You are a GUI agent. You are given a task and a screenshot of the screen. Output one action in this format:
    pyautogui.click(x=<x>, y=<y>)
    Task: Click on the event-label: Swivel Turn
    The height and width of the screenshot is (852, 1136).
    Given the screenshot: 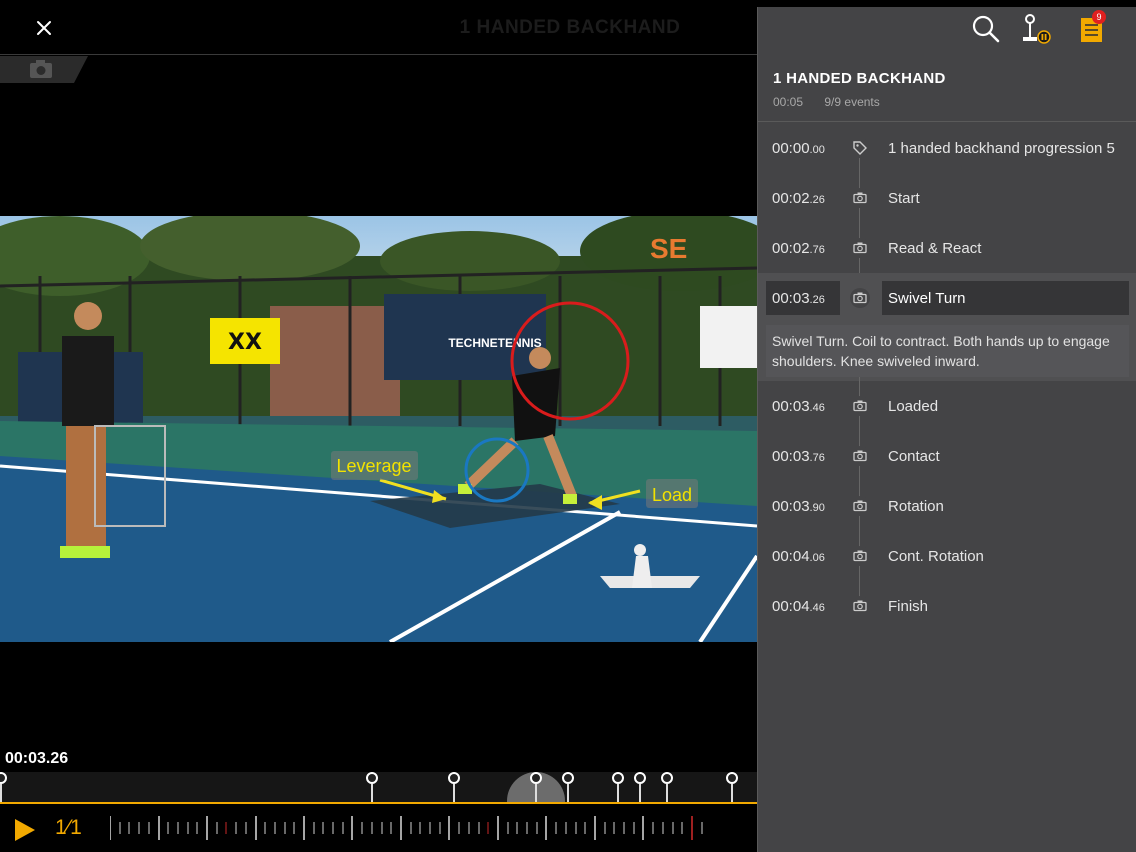 What is the action you would take?
    pyautogui.click(x=1005, y=298)
    